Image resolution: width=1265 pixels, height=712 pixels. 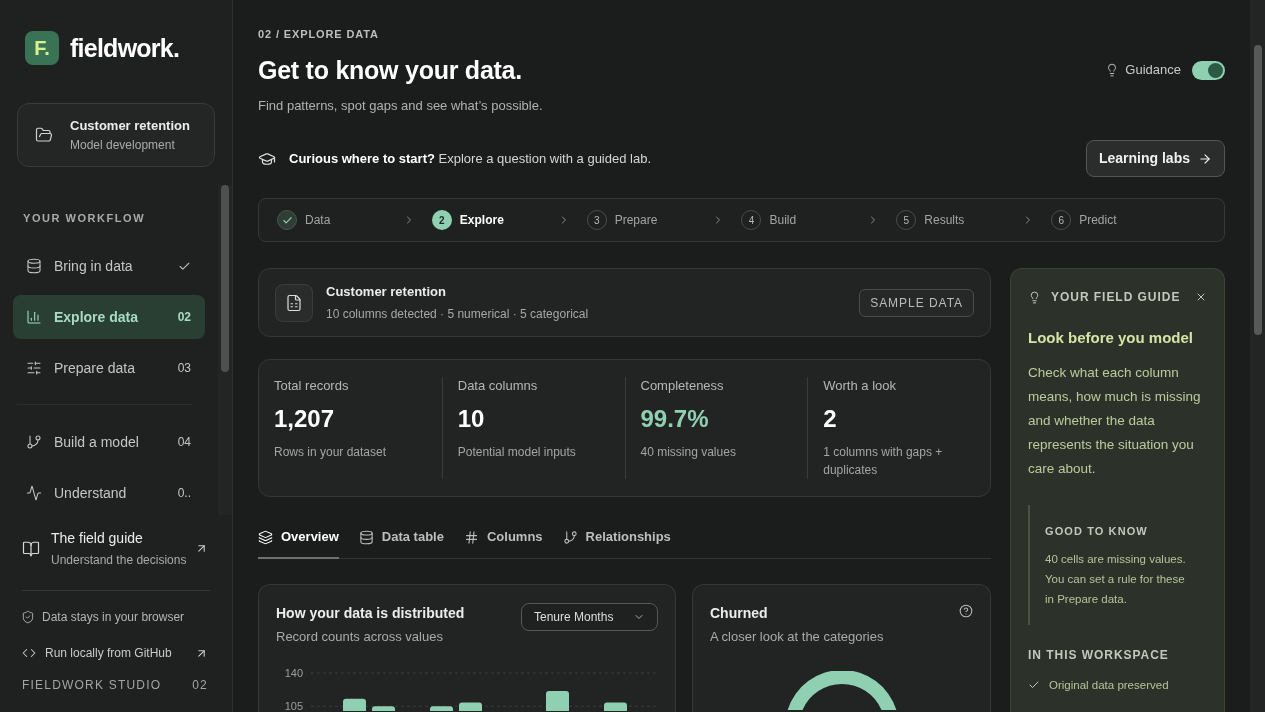 I want to click on bar-chart-icon, so click(x=34, y=317).